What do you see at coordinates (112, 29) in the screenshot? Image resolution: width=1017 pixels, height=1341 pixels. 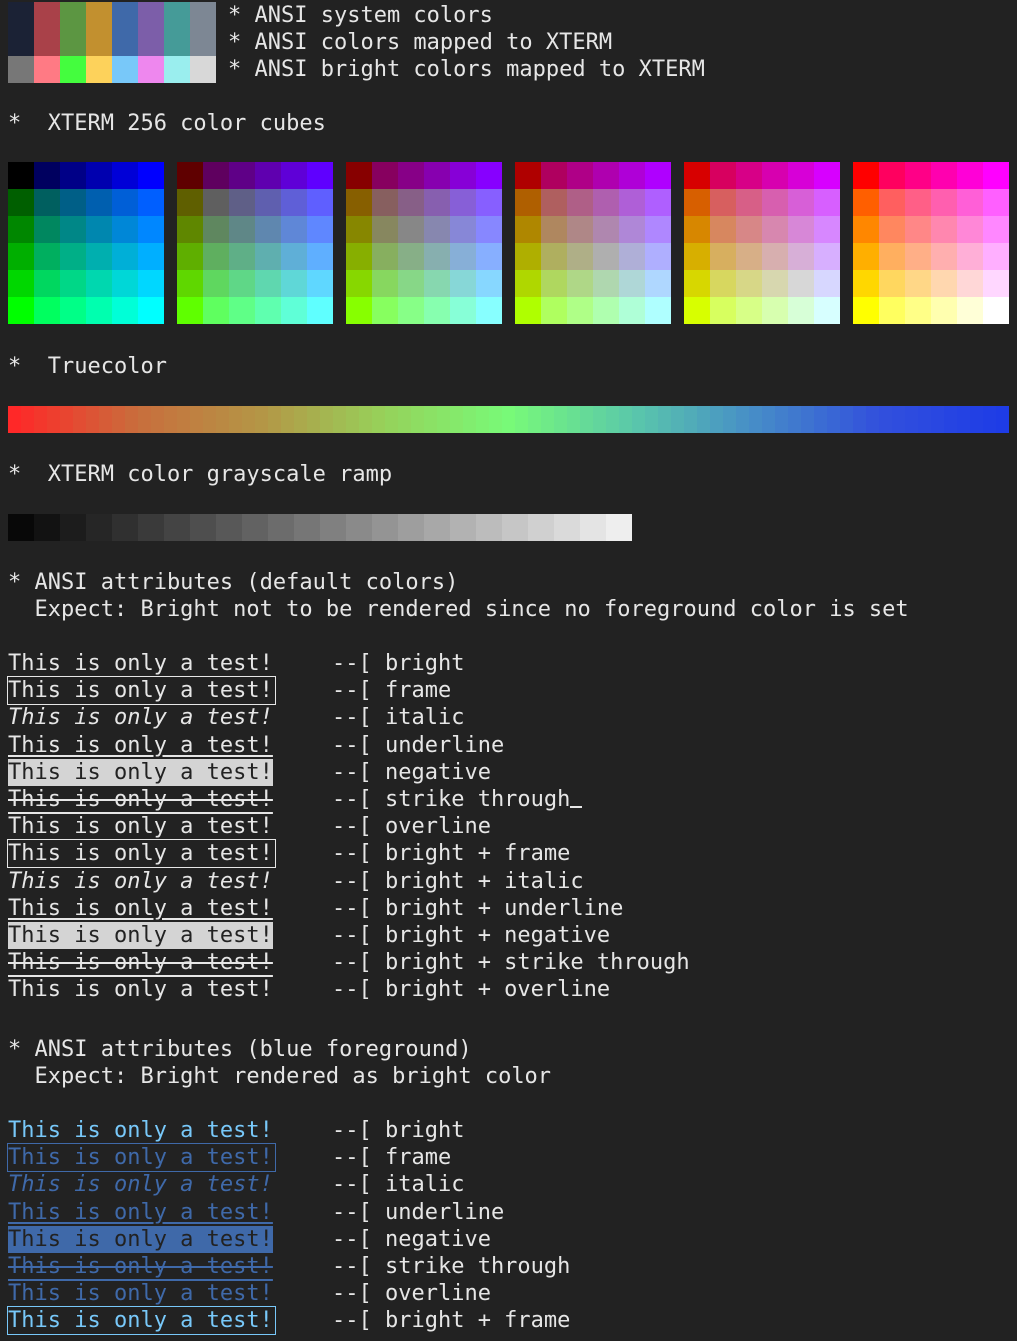 I see `ansi-system-colors` at bounding box center [112, 29].